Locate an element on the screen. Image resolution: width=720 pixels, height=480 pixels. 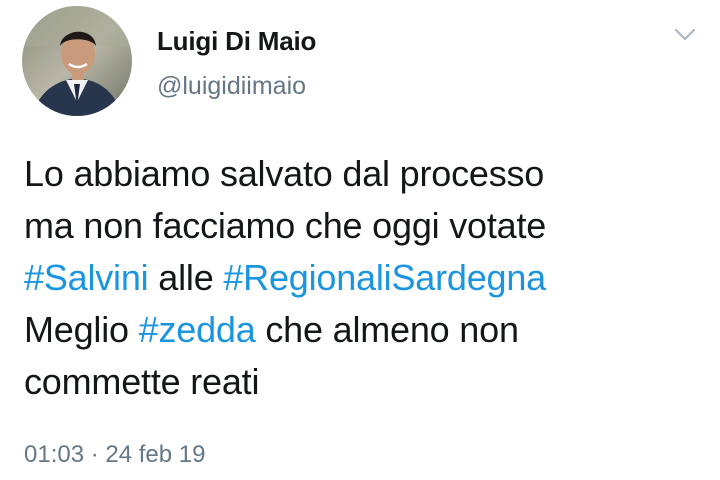
tweet-line: commette reati is located at coordinates (142, 381).